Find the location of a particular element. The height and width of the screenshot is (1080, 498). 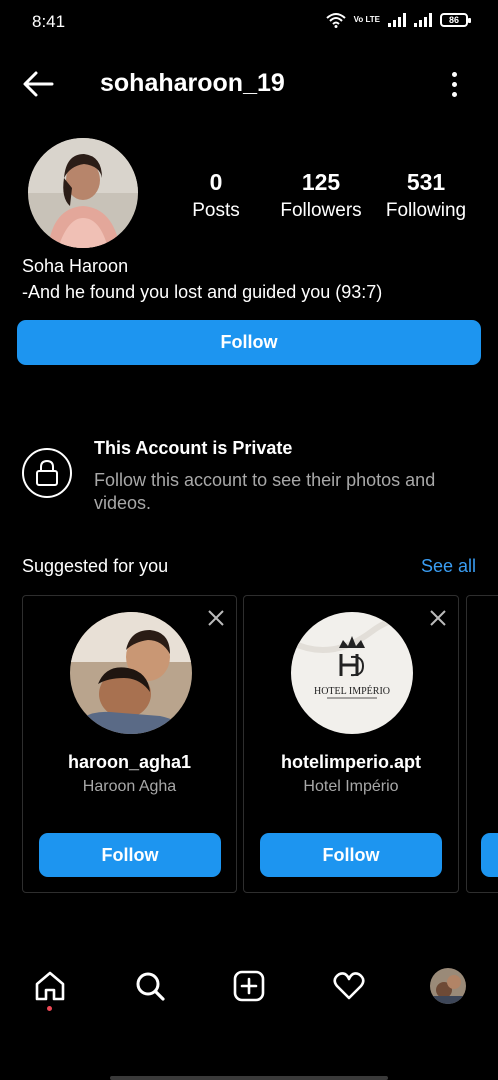

add-post-icon is located at coordinates (249, 986).